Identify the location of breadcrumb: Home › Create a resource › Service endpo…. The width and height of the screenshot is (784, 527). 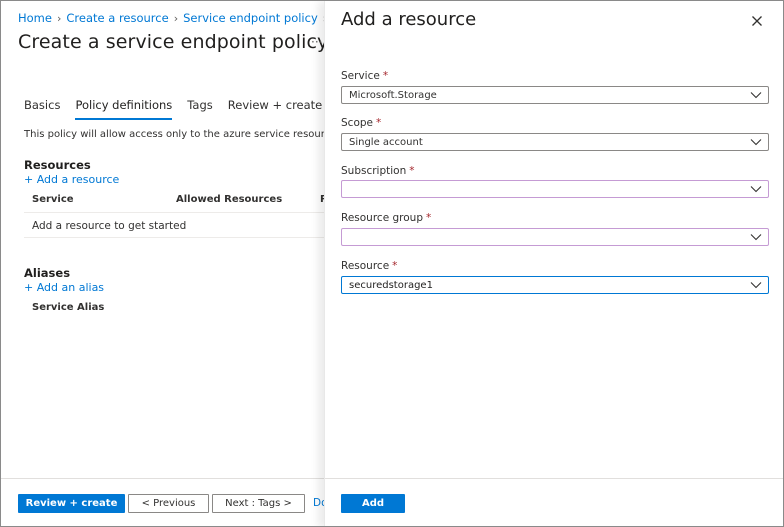
(175, 18).